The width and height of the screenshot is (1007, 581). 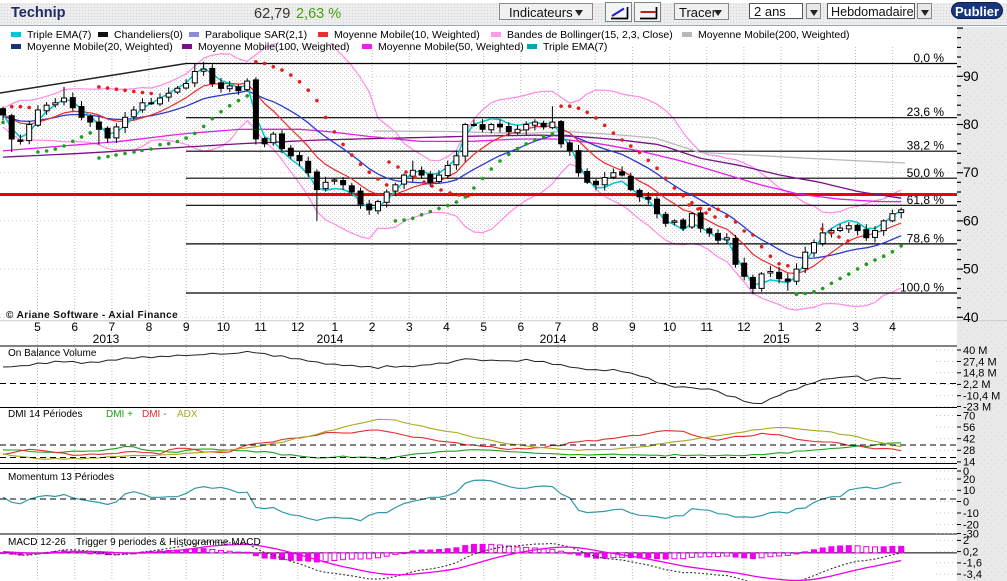 I want to click on svg-text: MACD 12-26, so click(x=37, y=542).